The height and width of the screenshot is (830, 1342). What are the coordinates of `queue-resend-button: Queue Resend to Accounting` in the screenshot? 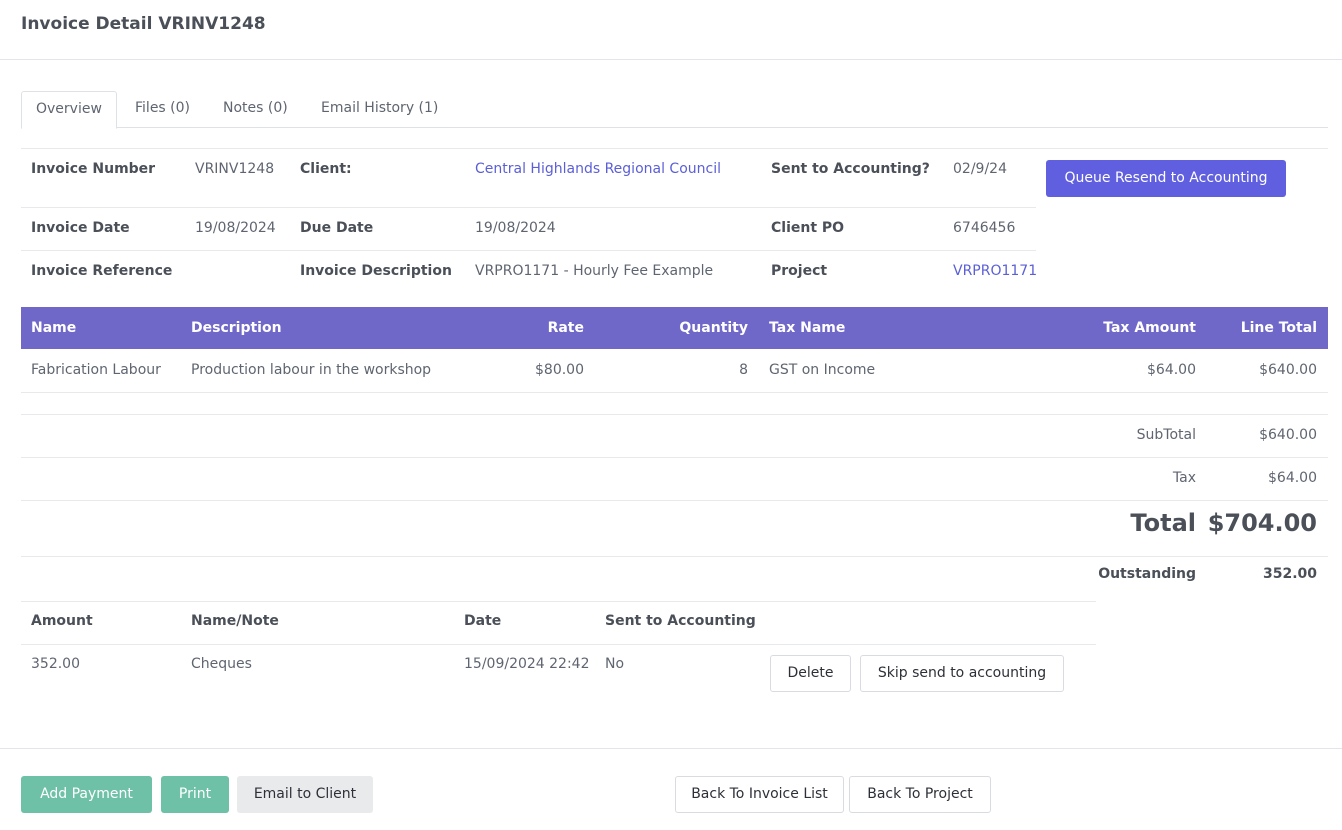 It's located at (1166, 178).